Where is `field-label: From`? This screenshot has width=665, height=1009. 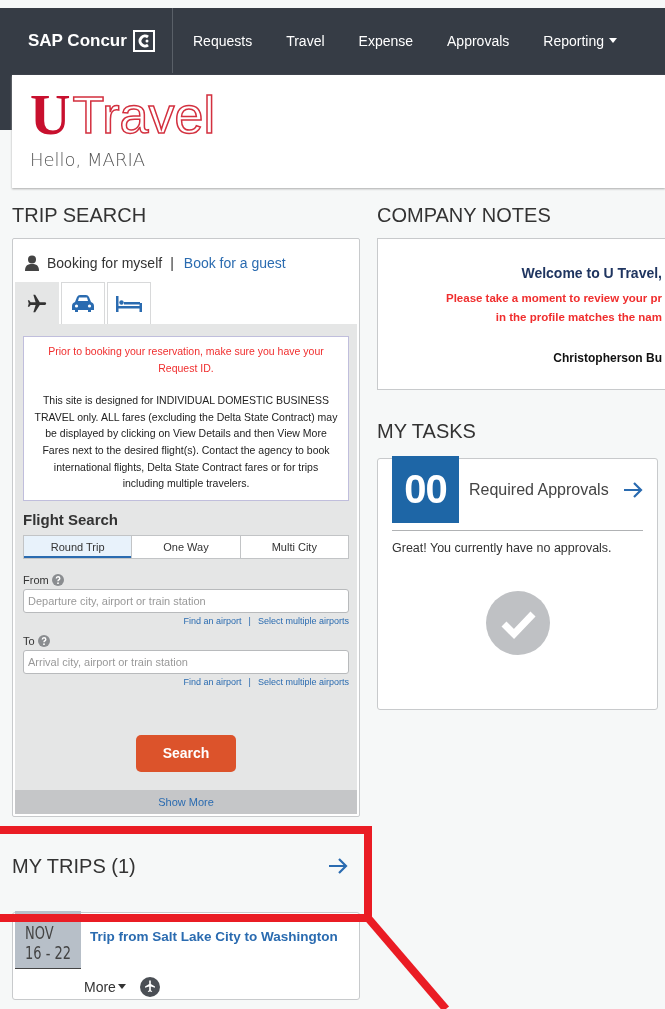
field-label: From is located at coordinates (36, 579).